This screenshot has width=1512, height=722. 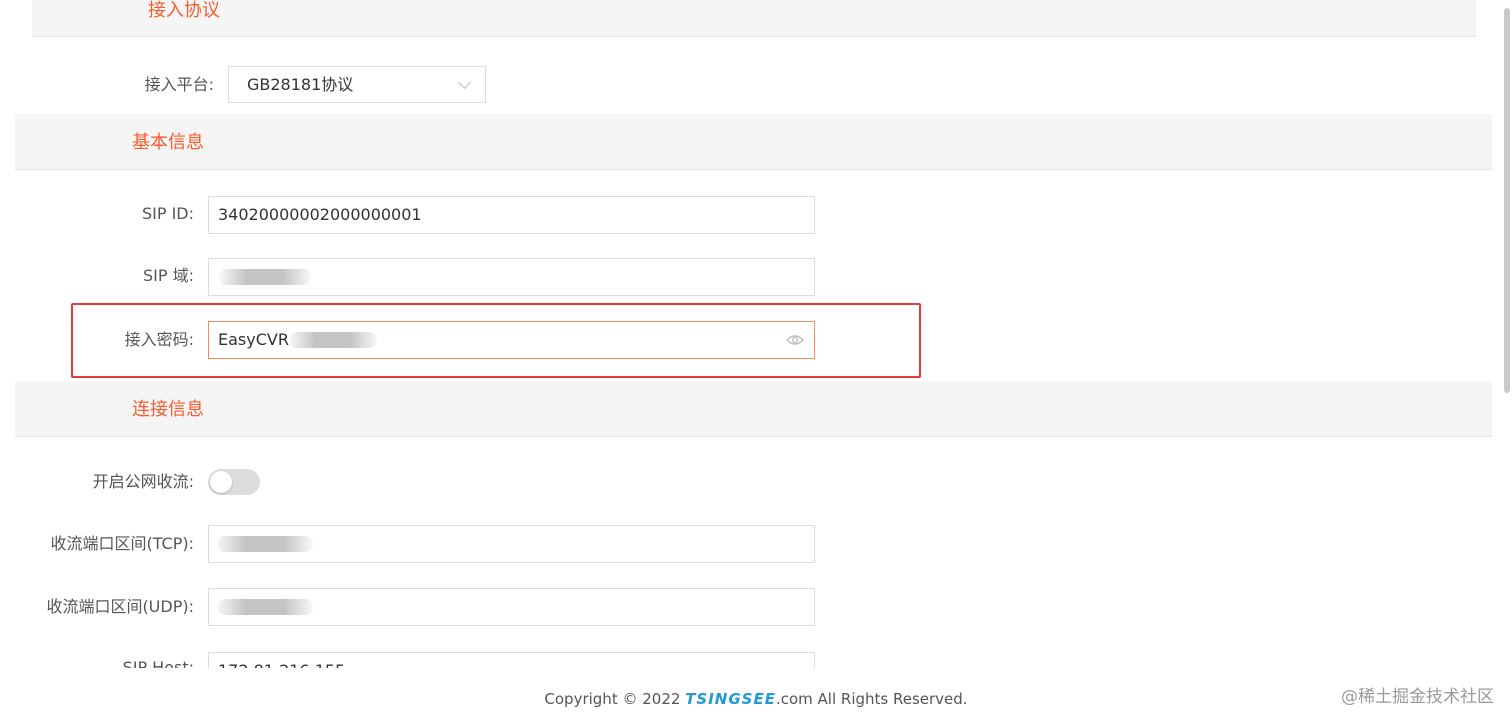 What do you see at coordinates (357, 84) in the screenshot?
I see `platform-select: GB28181协议` at bounding box center [357, 84].